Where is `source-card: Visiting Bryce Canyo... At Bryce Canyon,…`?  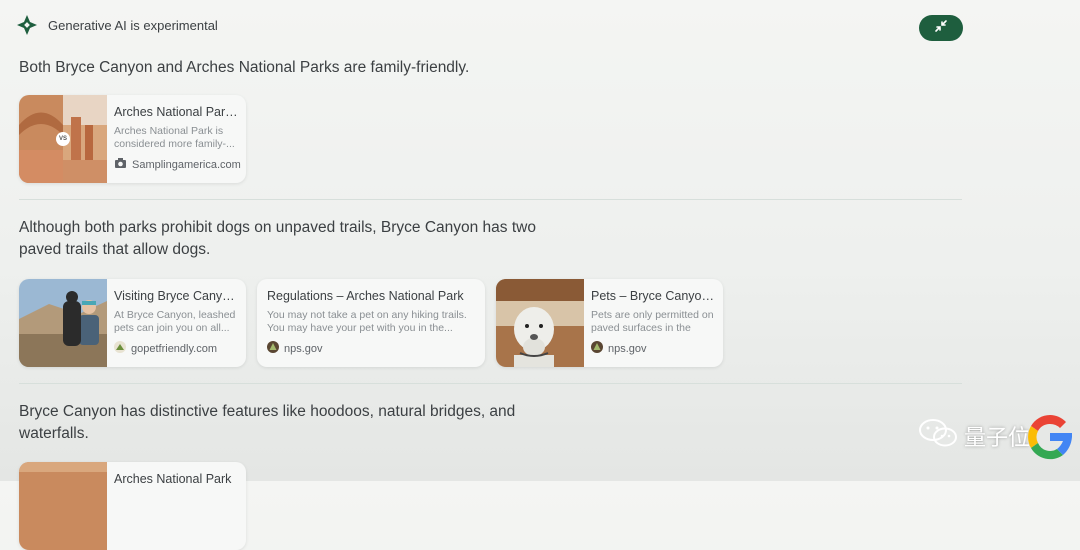 source-card: Visiting Bryce Canyo... At Bryce Canyon,… is located at coordinates (132, 323).